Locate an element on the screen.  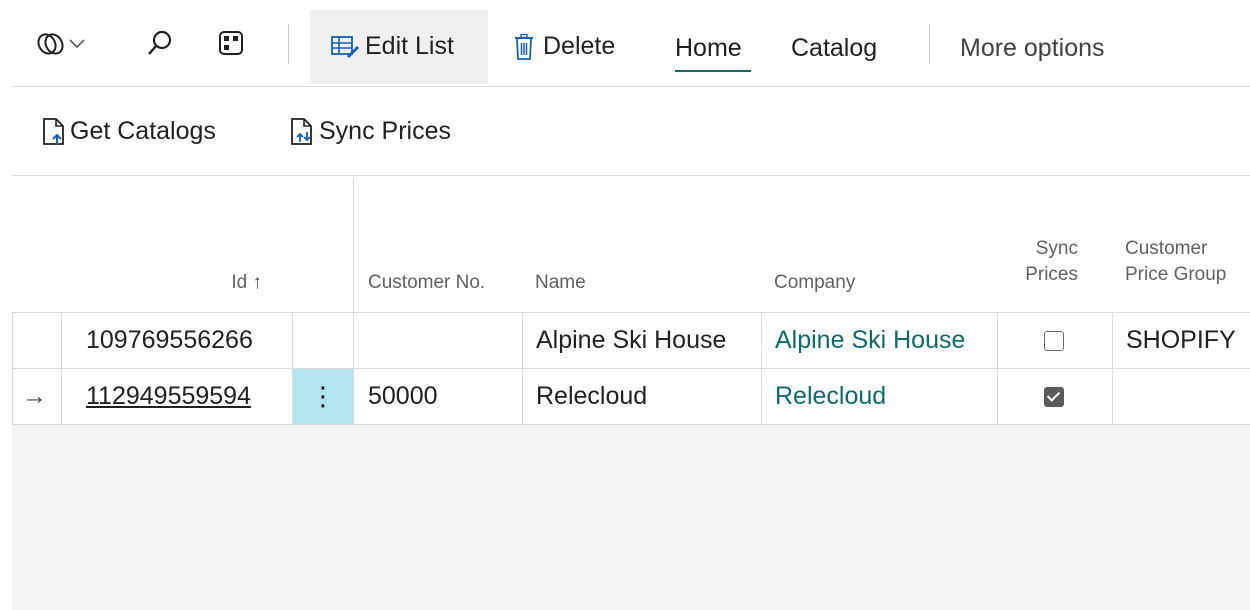
delete-button: Delete is located at coordinates (564, 46).